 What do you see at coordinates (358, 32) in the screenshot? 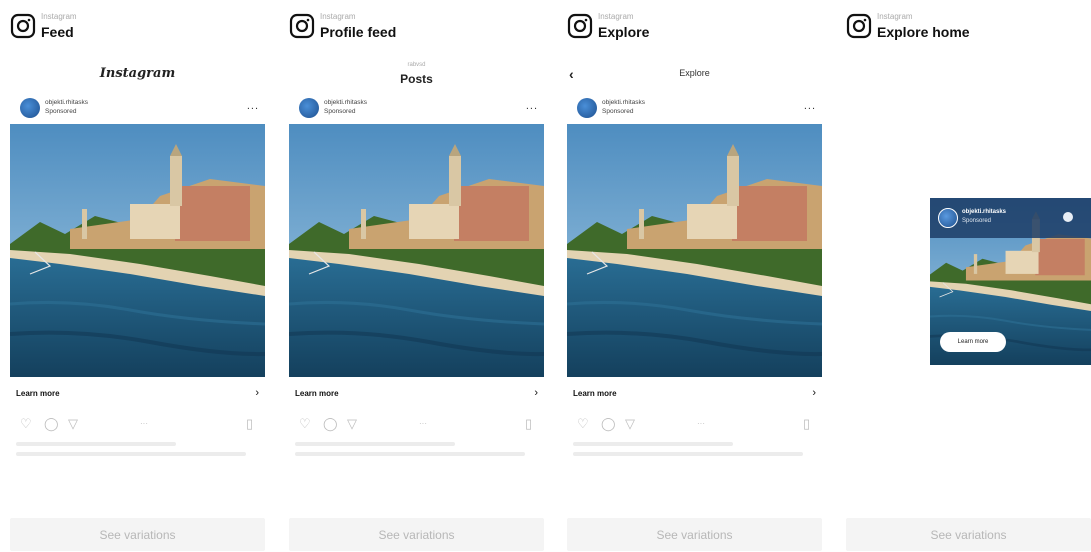
I see `placement-title: Profile feed` at bounding box center [358, 32].